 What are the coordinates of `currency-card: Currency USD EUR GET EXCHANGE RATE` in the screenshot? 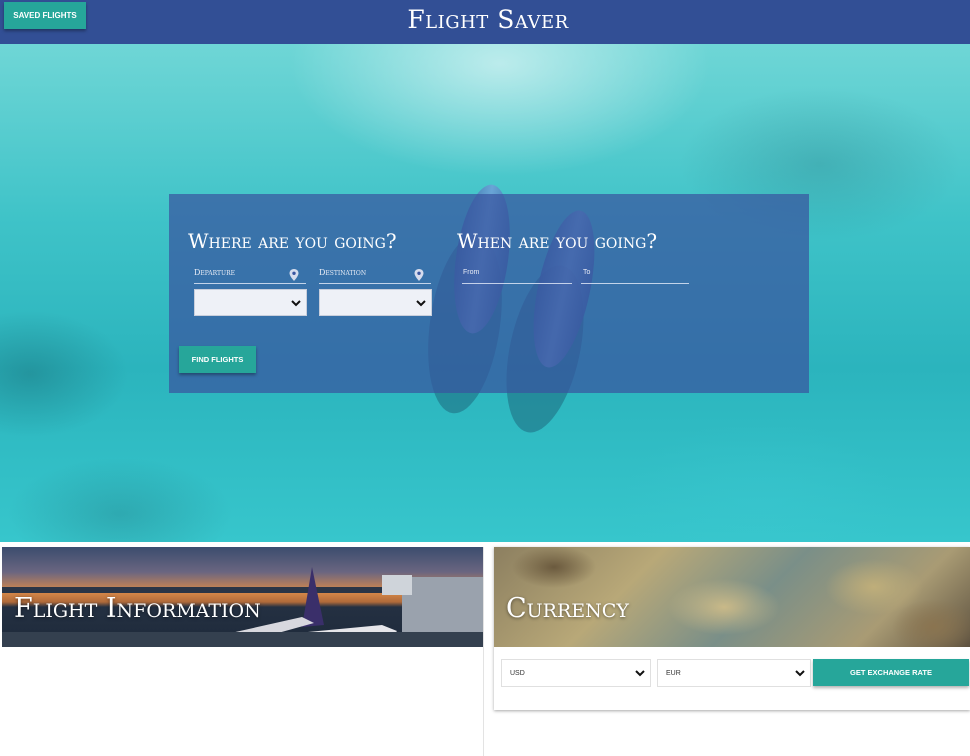 It's located at (732, 628).